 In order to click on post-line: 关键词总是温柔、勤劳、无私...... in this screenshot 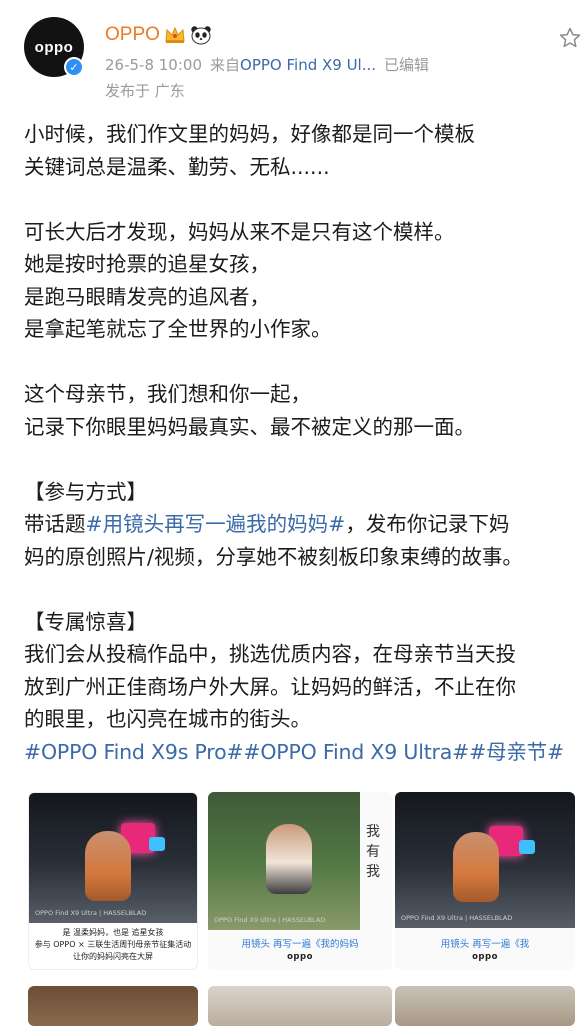, I will do `click(177, 166)`.